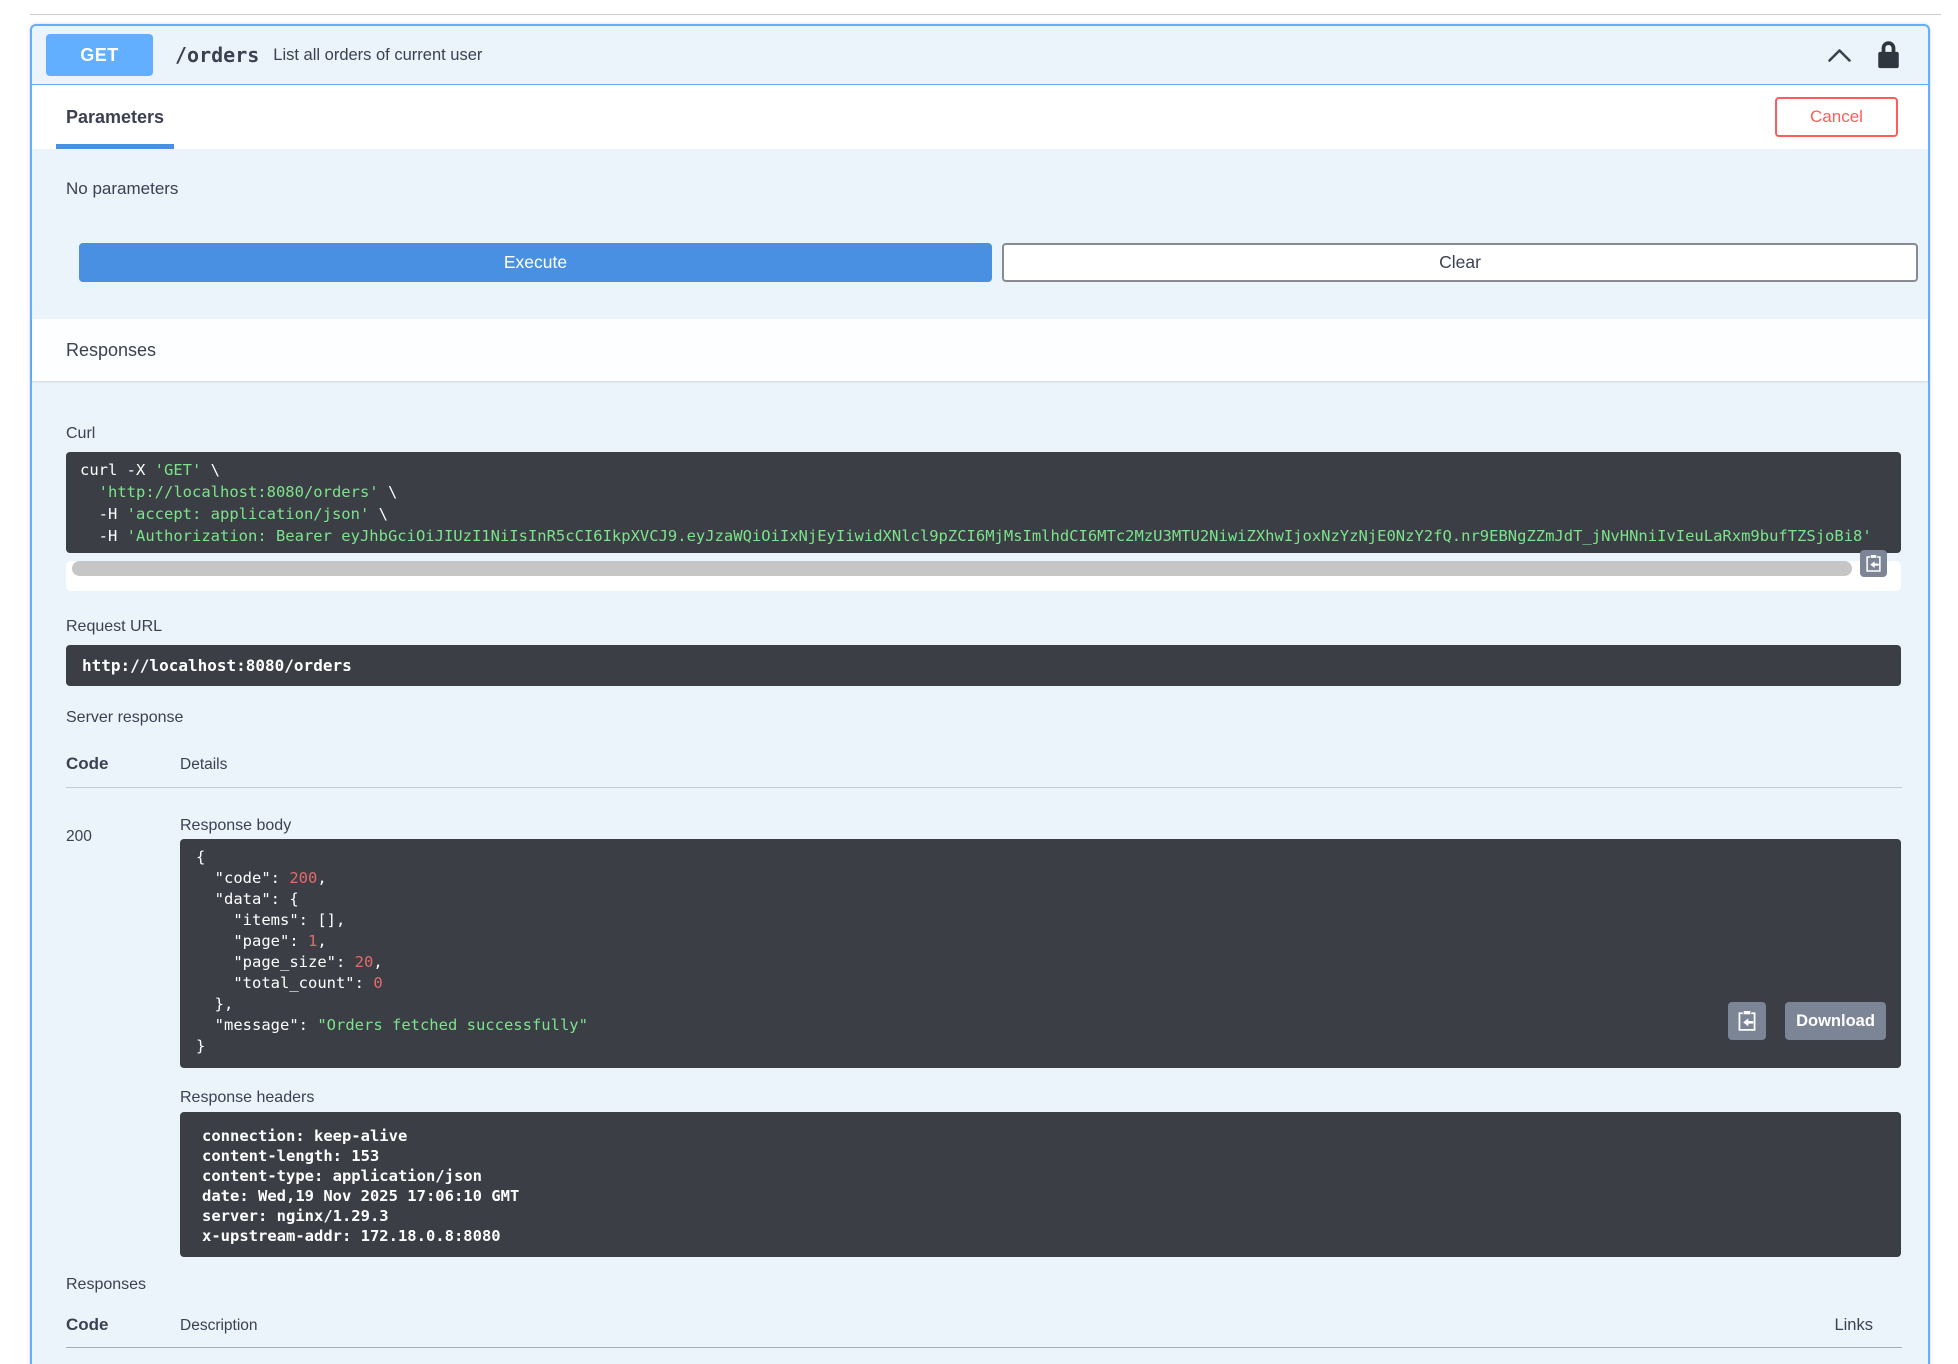  I want to click on responses-section-title: Responses, so click(111, 349).